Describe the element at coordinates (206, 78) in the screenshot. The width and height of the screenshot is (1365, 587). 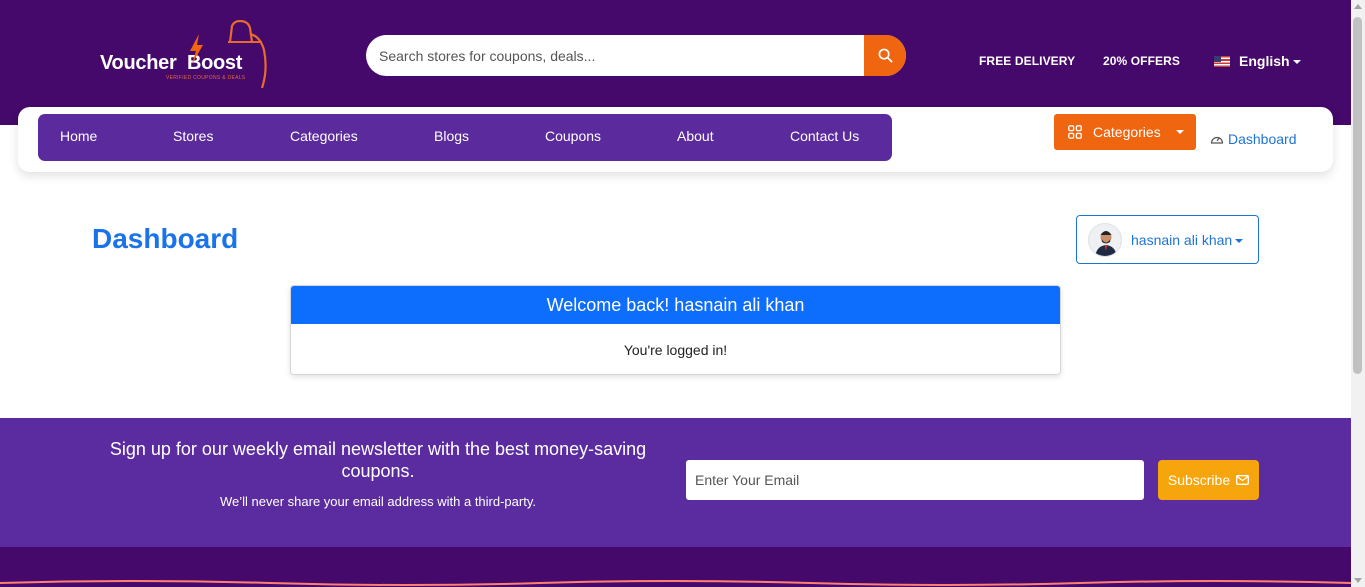
I see `logo-tagline: VERIFIED COUPONS & DEALS` at that location.